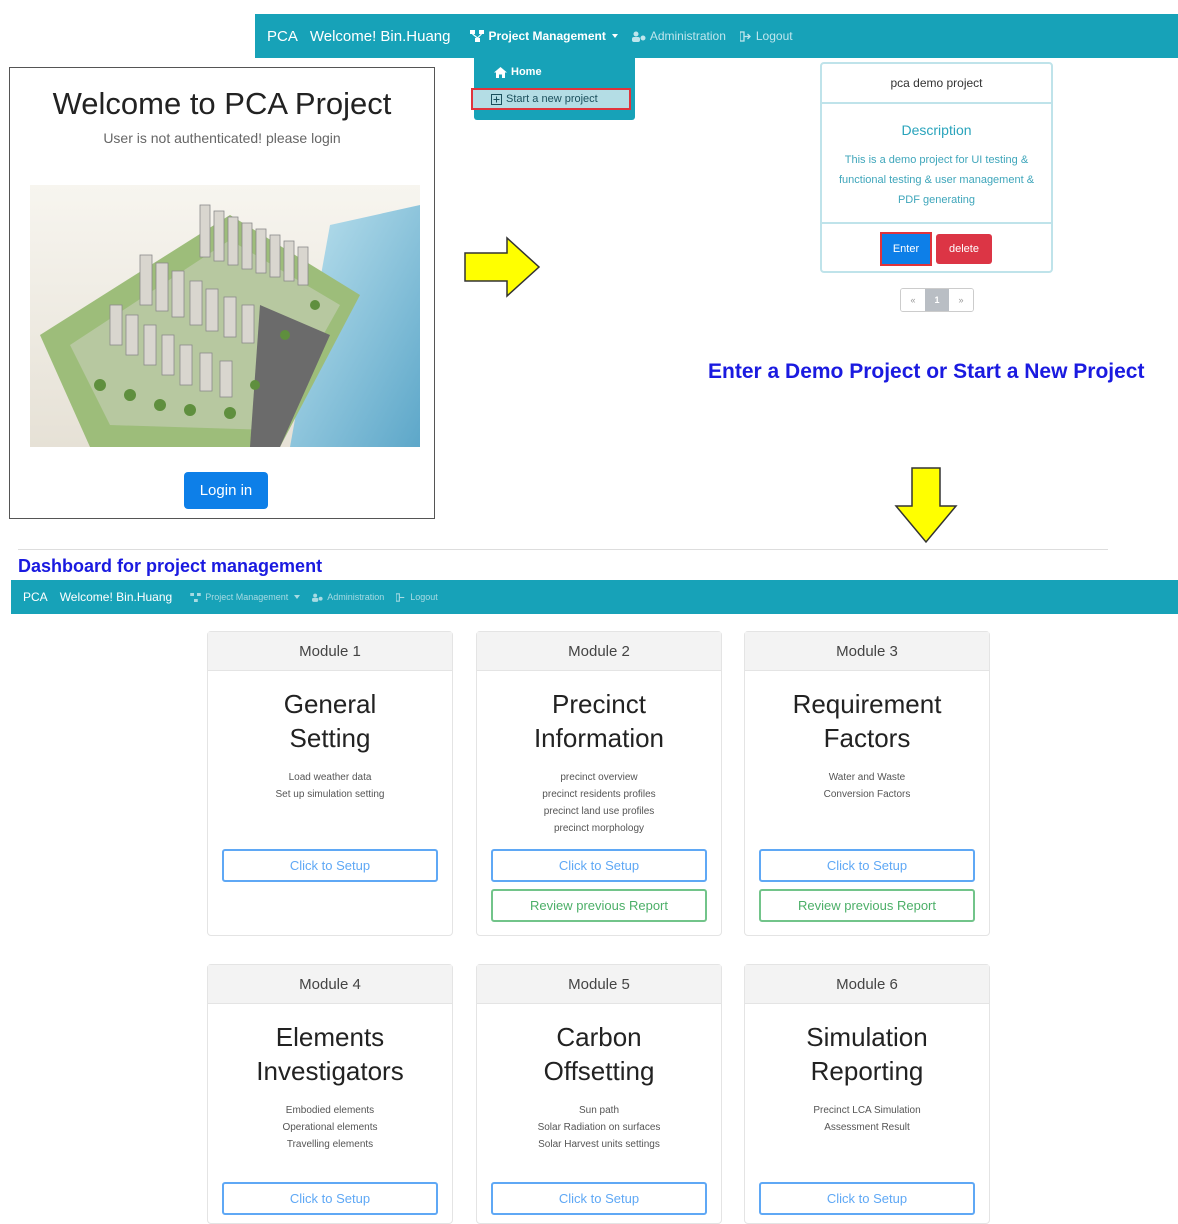  I want to click on pagination-prev: «, so click(913, 300).